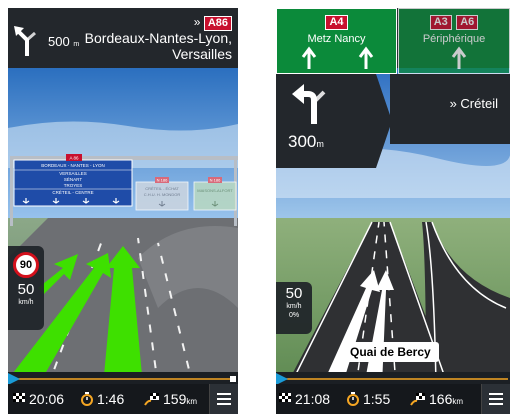  I want to click on speed-panel: 90 50 km/h, so click(26, 288).